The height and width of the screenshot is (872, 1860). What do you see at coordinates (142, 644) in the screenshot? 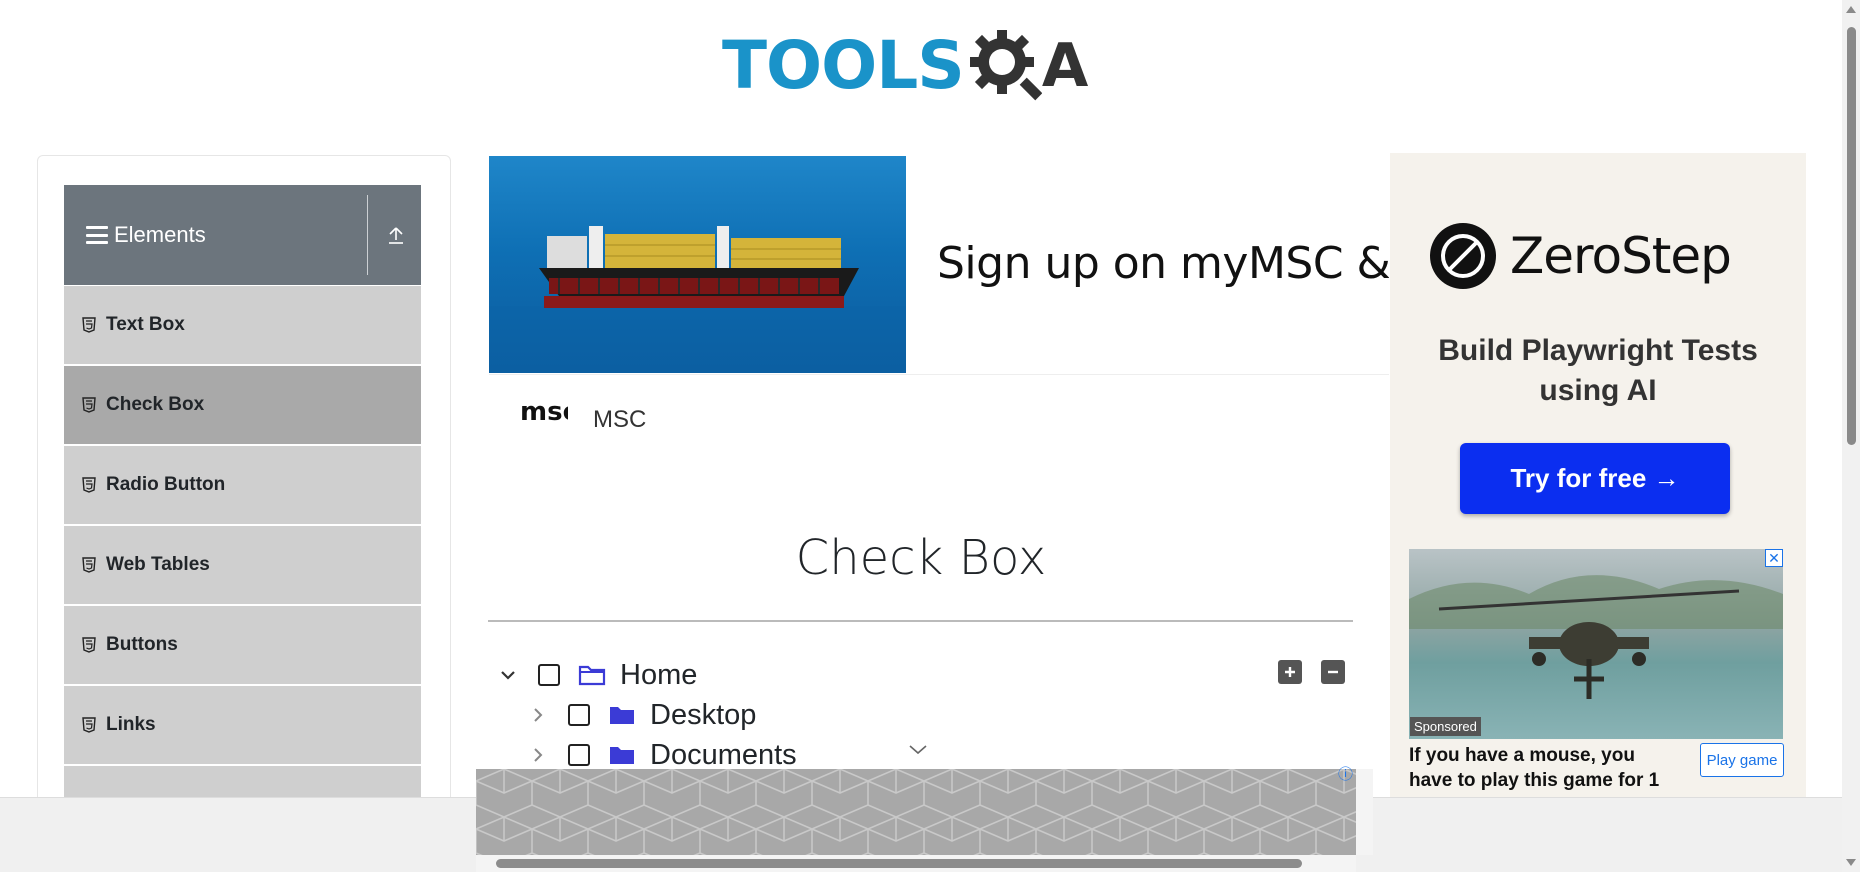
I see `sidebar-item-label: Buttons` at bounding box center [142, 644].